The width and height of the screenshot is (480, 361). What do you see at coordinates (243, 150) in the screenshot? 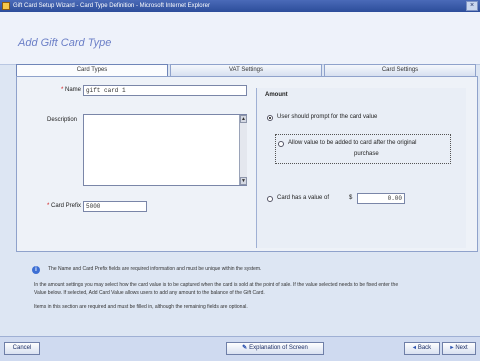
I see `description-scrollbar: ▲ ▼` at bounding box center [243, 150].